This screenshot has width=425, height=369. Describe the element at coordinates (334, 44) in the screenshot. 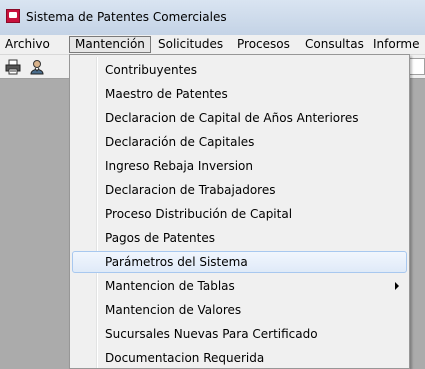

I see `menu-consultas: Consultas` at that location.